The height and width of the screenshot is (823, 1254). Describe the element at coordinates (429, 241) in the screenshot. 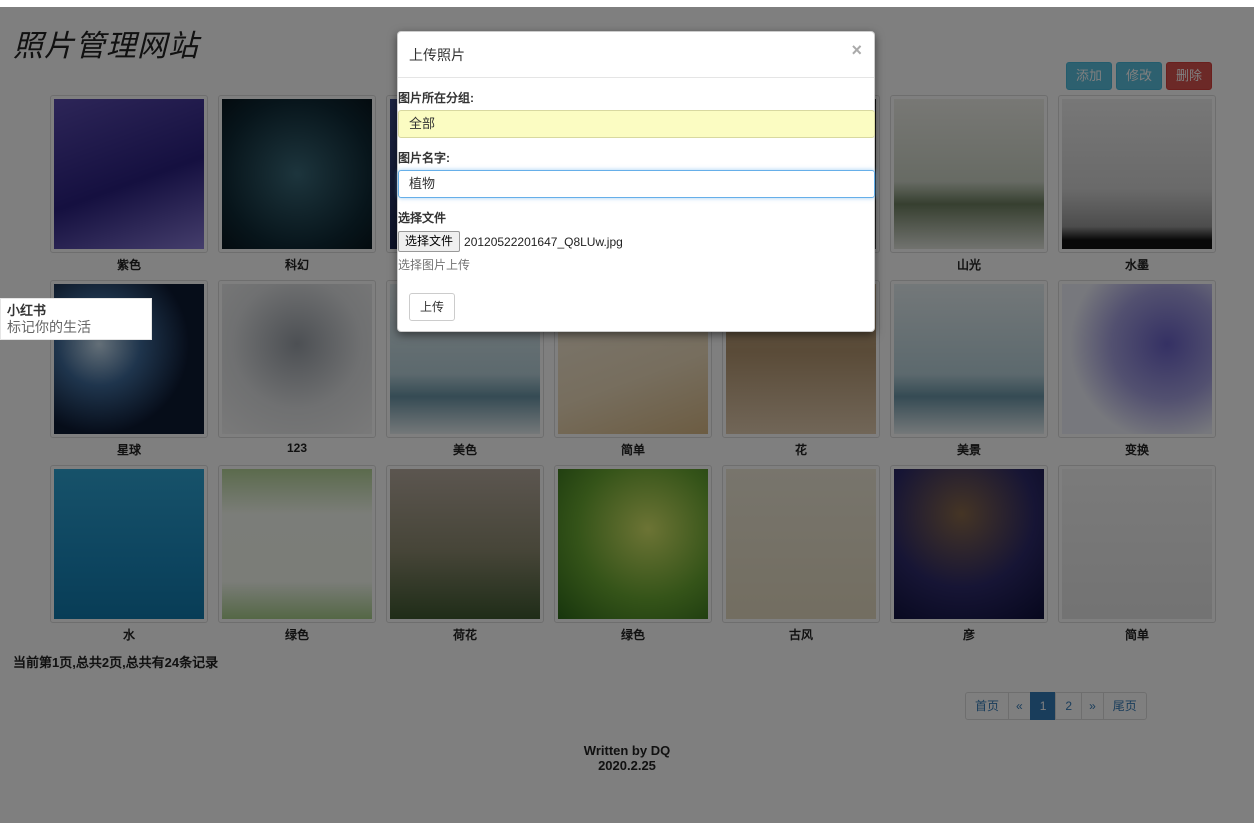

I see `choose-file-button: 选择文件` at that location.